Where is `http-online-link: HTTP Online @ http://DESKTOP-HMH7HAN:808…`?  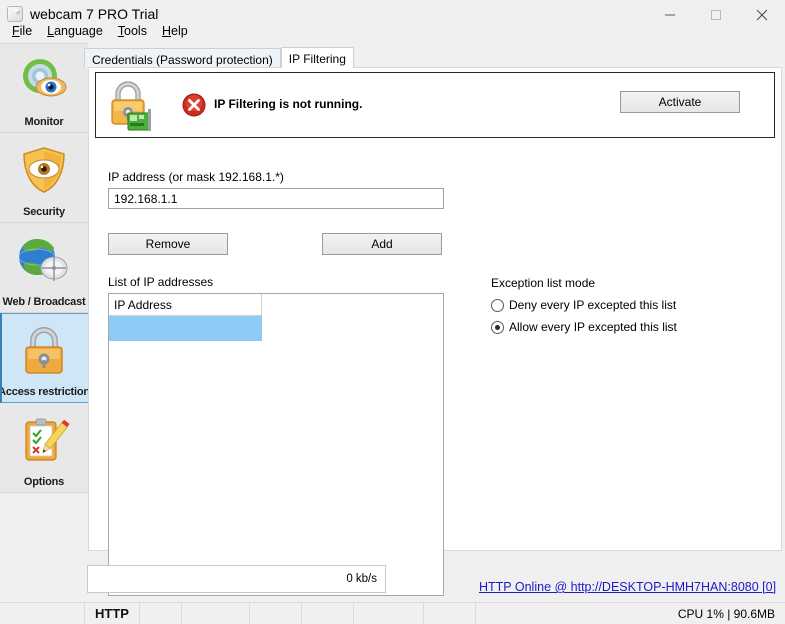 http-online-link: HTTP Online @ http://DESKTOP-HMH7HAN:808… is located at coordinates (627, 587).